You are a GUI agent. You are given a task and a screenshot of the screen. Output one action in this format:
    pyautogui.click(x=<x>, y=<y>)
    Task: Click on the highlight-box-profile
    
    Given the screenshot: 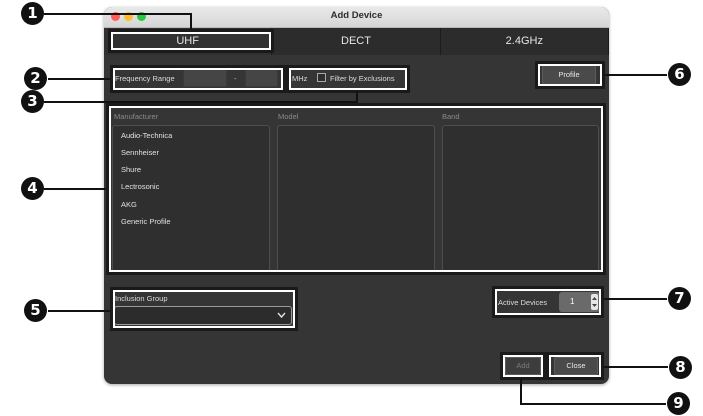 What is the action you would take?
    pyautogui.click(x=570, y=75)
    